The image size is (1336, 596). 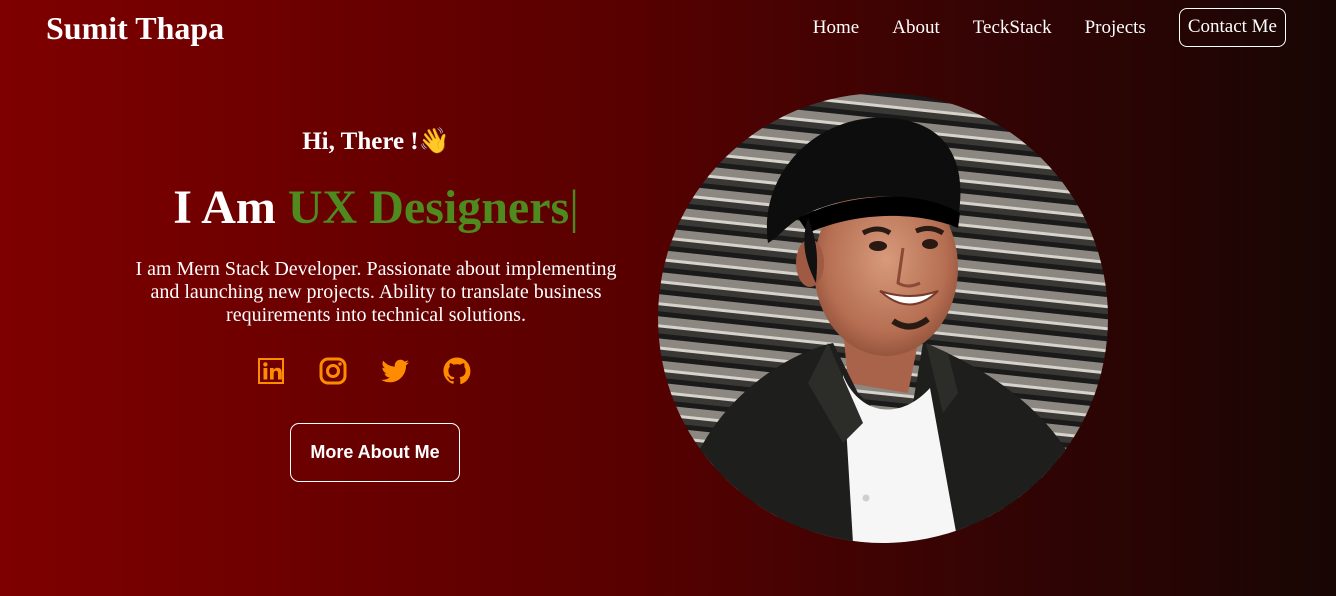 I want to click on headline-role: UX Designers, so click(x=428, y=207).